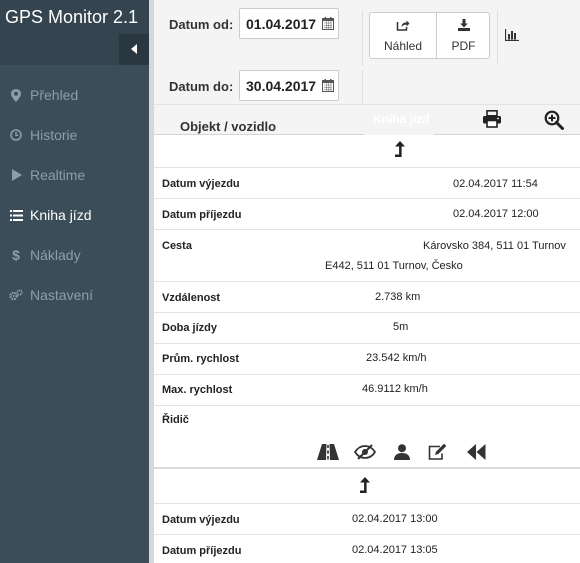 Image resolution: width=580 pixels, height=563 pixels. I want to click on sidebar-collapse-button, so click(134, 49).